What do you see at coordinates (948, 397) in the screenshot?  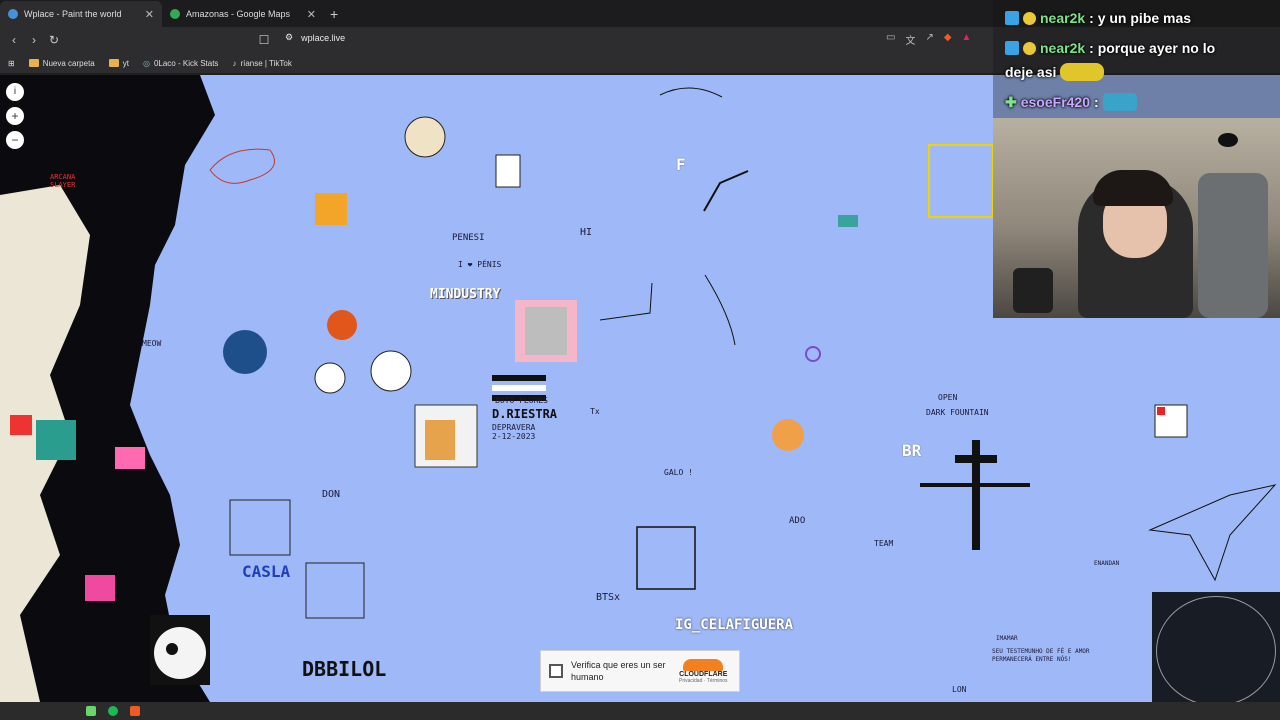 I see `canvas-label: OPEN` at bounding box center [948, 397].